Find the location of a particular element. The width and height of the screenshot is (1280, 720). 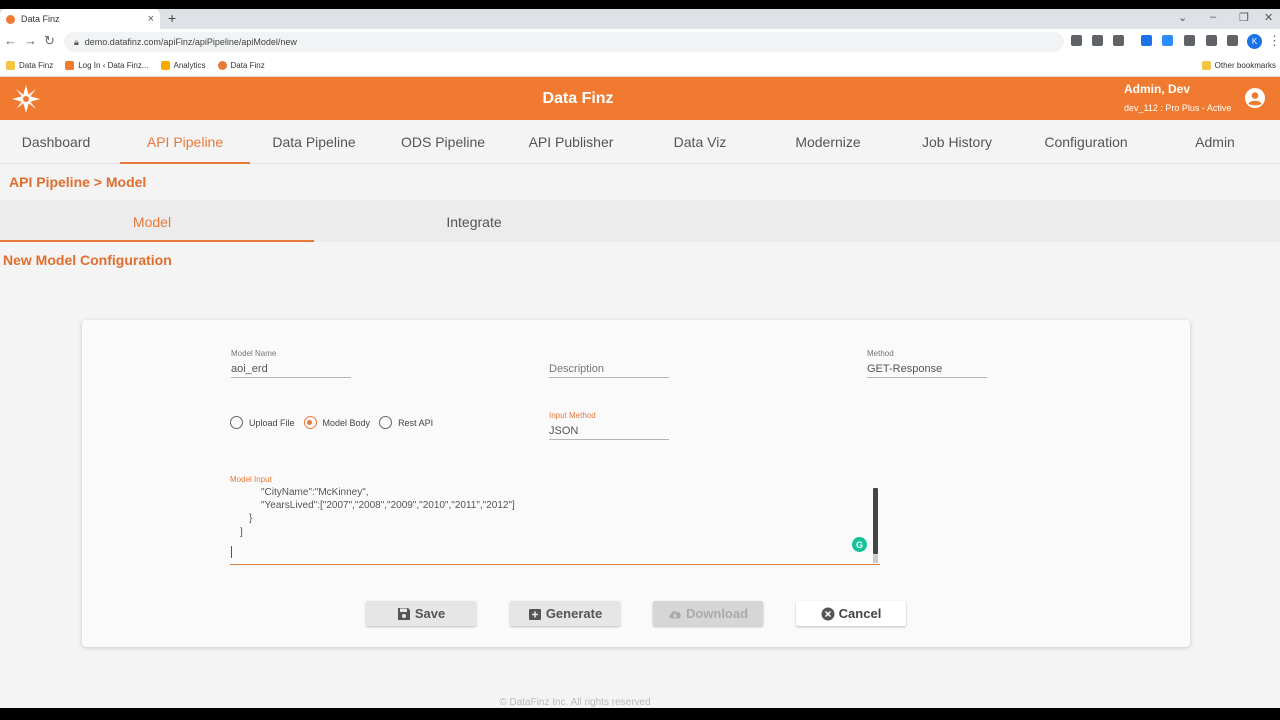

side-panel-icon is located at coordinates (1232, 40).